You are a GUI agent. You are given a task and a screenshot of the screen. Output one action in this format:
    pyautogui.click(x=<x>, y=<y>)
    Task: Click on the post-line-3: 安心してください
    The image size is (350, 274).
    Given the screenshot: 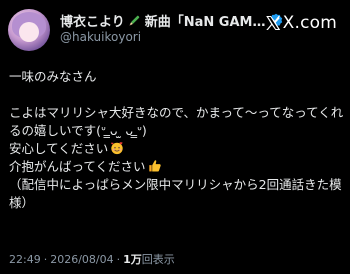 What is the action you would take?
    pyautogui.click(x=59, y=148)
    